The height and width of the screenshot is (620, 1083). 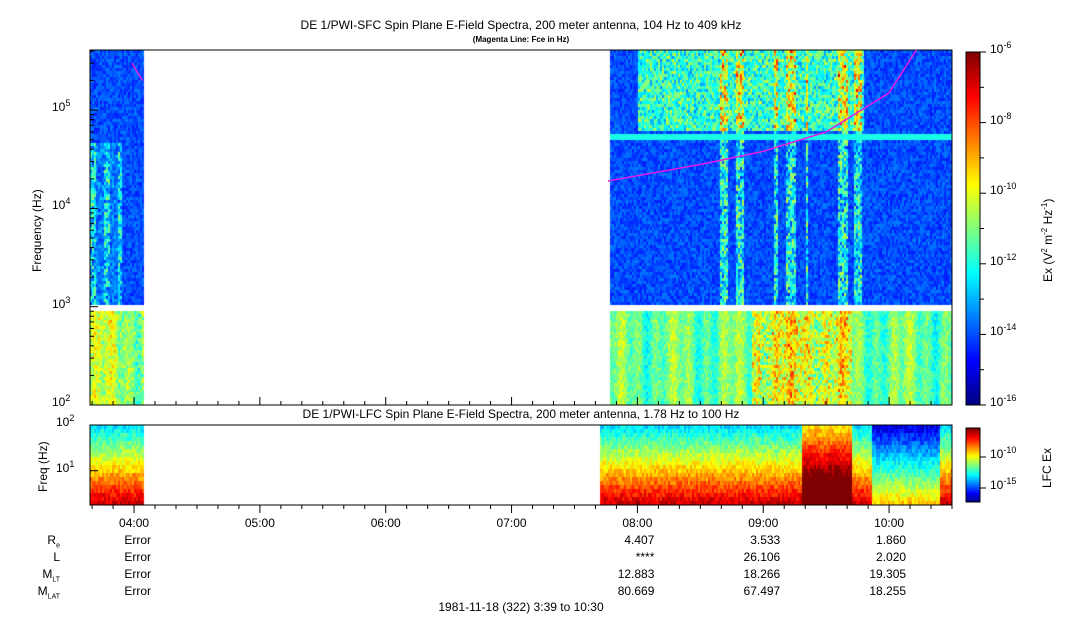 What do you see at coordinates (521, 465) in the screenshot?
I see `lfc-frame` at bounding box center [521, 465].